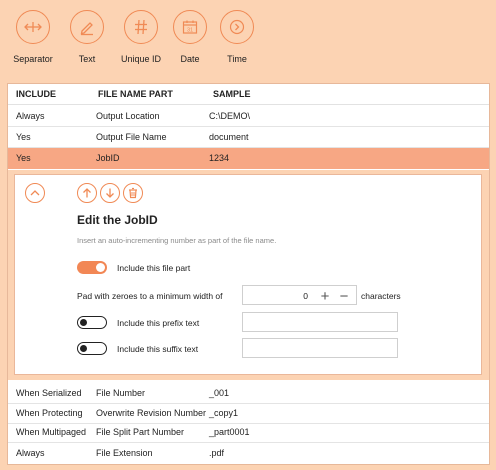 Image resolution: width=496 pixels, height=470 pixels. What do you see at coordinates (158, 323) in the screenshot?
I see `prefix-text-label: Include this prefix text` at bounding box center [158, 323].